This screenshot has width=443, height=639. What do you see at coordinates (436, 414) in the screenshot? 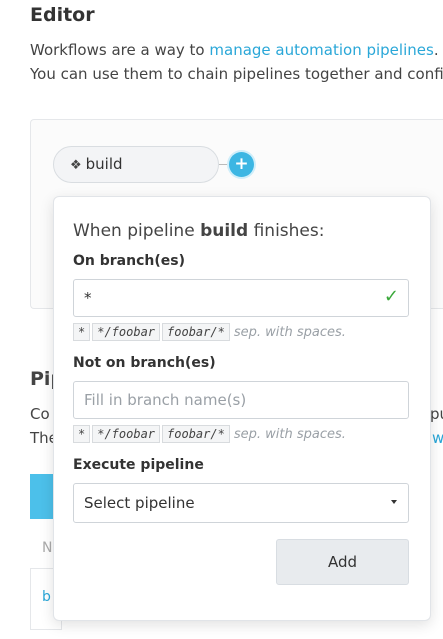
I see `pipelines-description-right-fragment: pu` at bounding box center [436, 414].